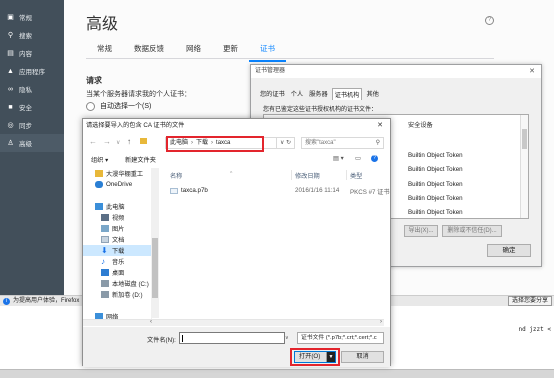  I want to click on auto-select-label: 自动选择一个(S), so click(126, 106).